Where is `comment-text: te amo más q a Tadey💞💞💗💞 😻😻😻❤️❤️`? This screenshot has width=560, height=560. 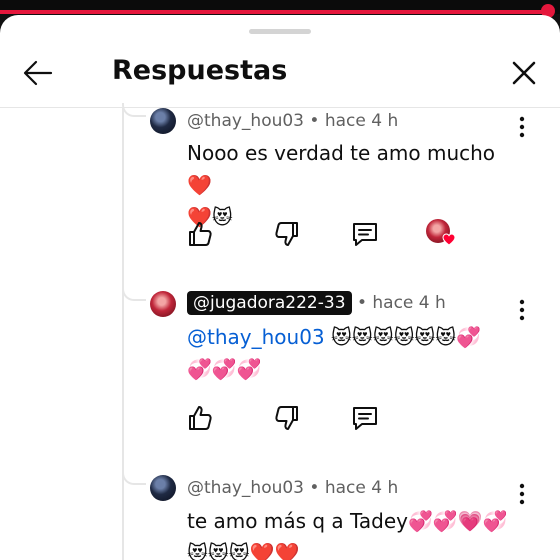
comment-text: te amo más q a Tadey💞💞💗💞 😻😻😻❤️❤️ is located at coordinates (347, 534).